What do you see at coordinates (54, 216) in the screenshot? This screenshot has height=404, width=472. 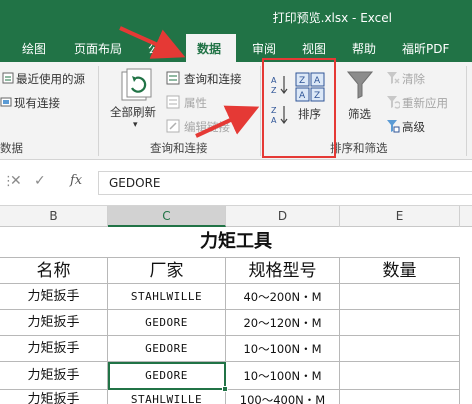 I see `column-header-b: B` at bounding box center [54, 216].